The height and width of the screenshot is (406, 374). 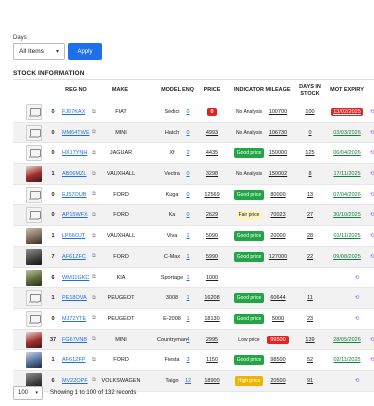 What do you see at coordinates (211, 195) in the screenshot?
I see `price-link: 12569` at bounding box center [211, 195].